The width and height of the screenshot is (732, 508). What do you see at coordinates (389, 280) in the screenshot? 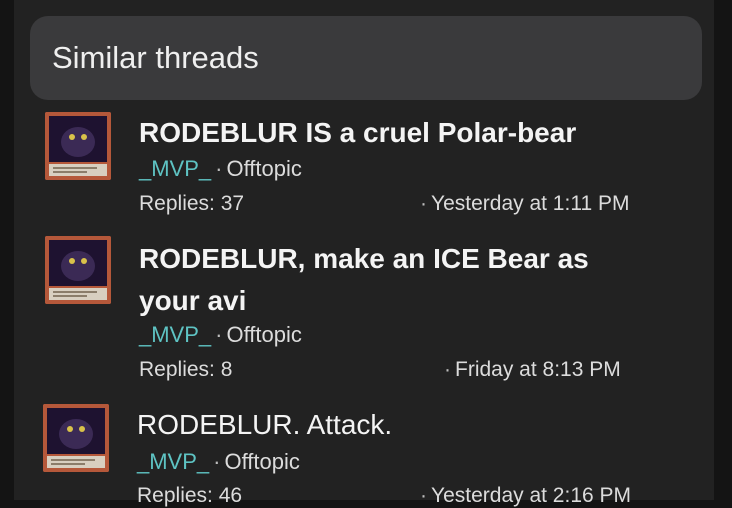
I see `thread-title: RODEBLUR, make an ICE Bear as your avi` at bounding box center [389, 280].